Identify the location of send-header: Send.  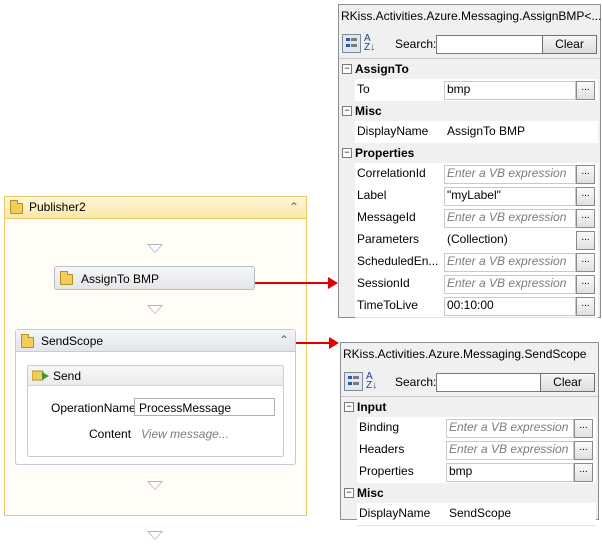
(155, 376).